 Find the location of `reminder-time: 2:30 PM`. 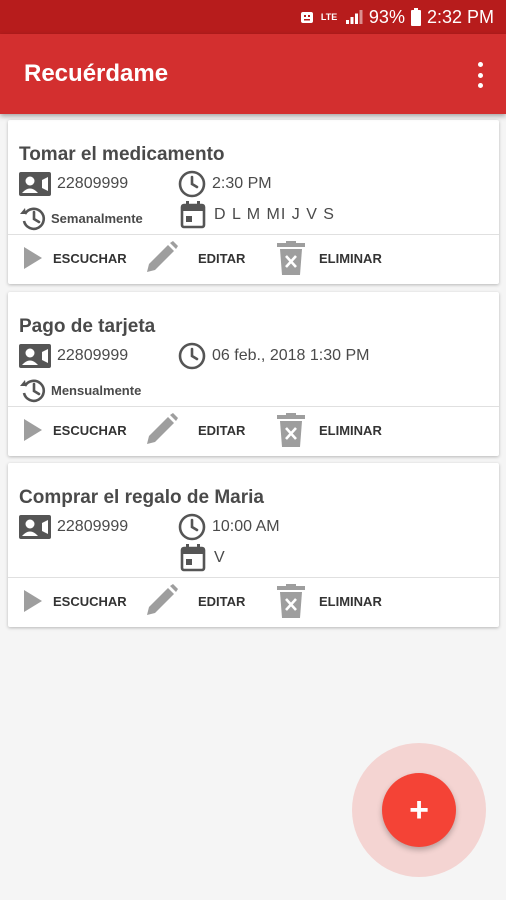

reminder-time: 2:30 PM is located at coordinates (225, 184).